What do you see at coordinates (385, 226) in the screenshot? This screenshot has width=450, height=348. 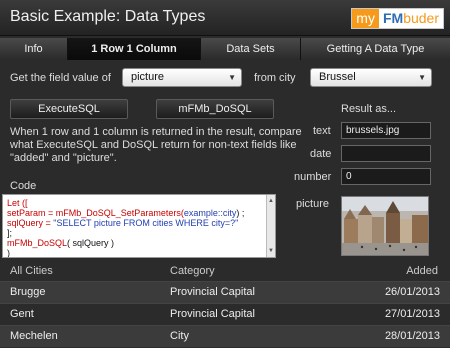 I see `brussels-picture` at bounding box center [385, 226].